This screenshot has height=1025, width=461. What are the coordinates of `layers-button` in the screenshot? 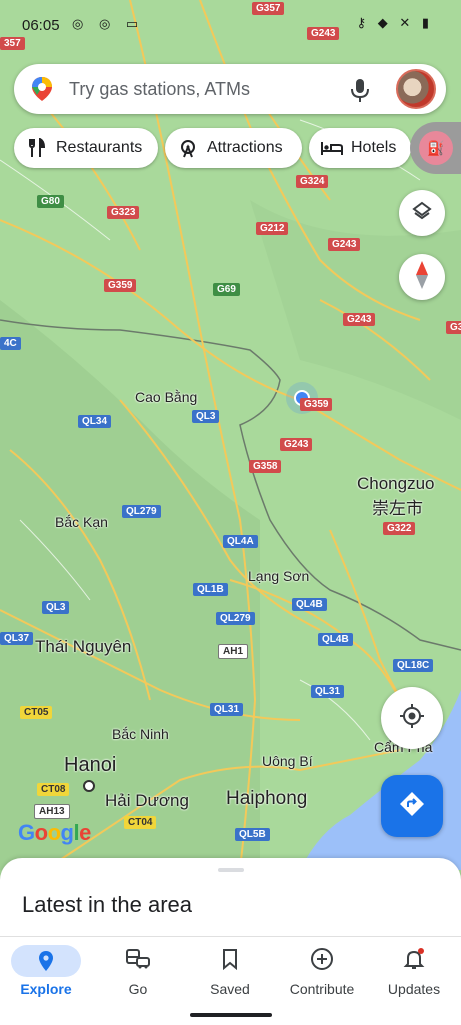 It's located at (422, 213).